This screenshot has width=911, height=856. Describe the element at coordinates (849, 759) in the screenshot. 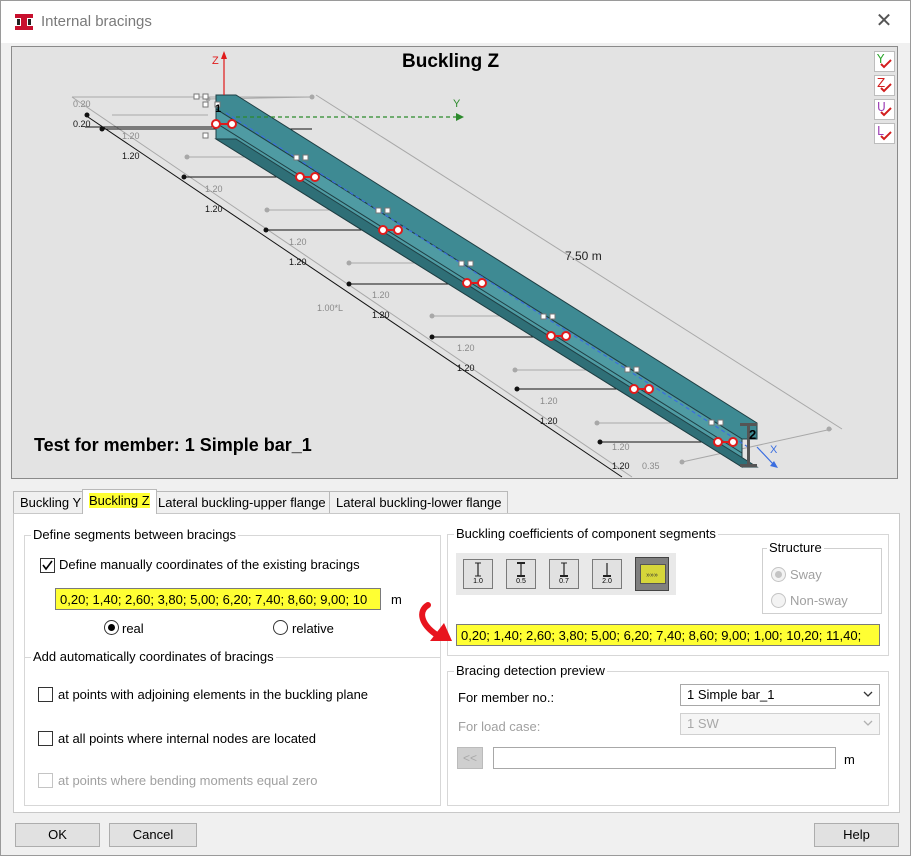

I see `preview-unit: m` at that location.